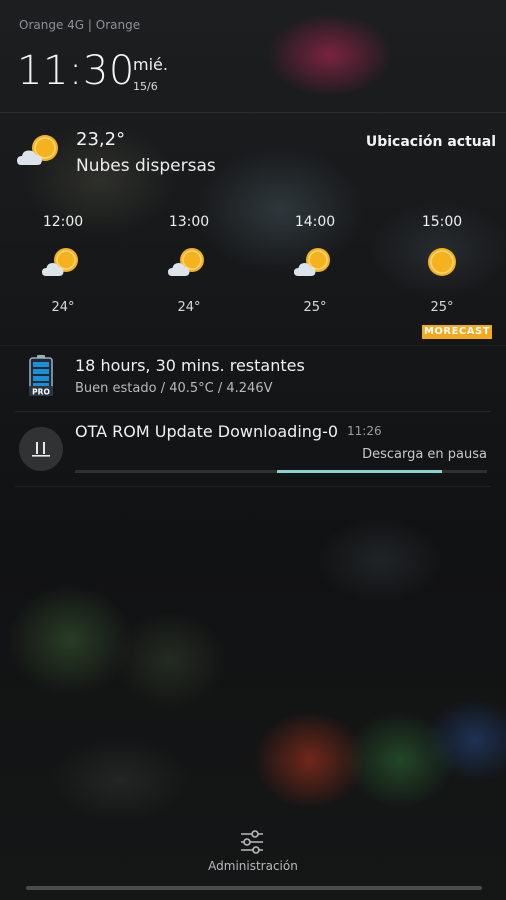 Image resolution: width=506 pixels, height=900 pixels. I want to click on battery-pro-icon: PRO, so click(41, 376).